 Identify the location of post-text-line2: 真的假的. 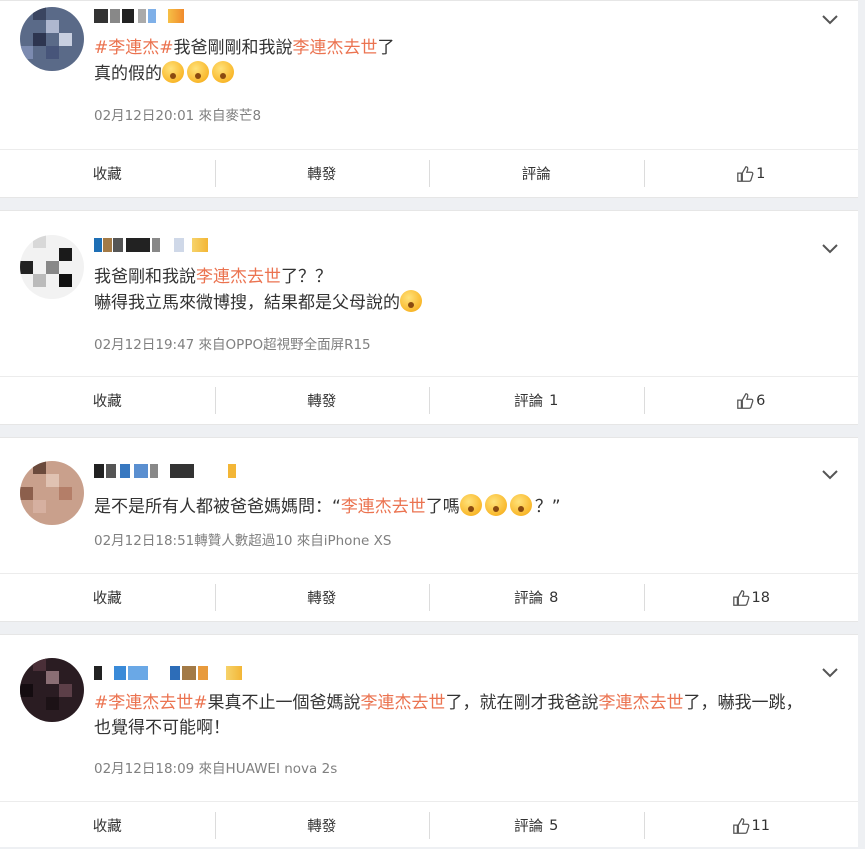
(128, 74).